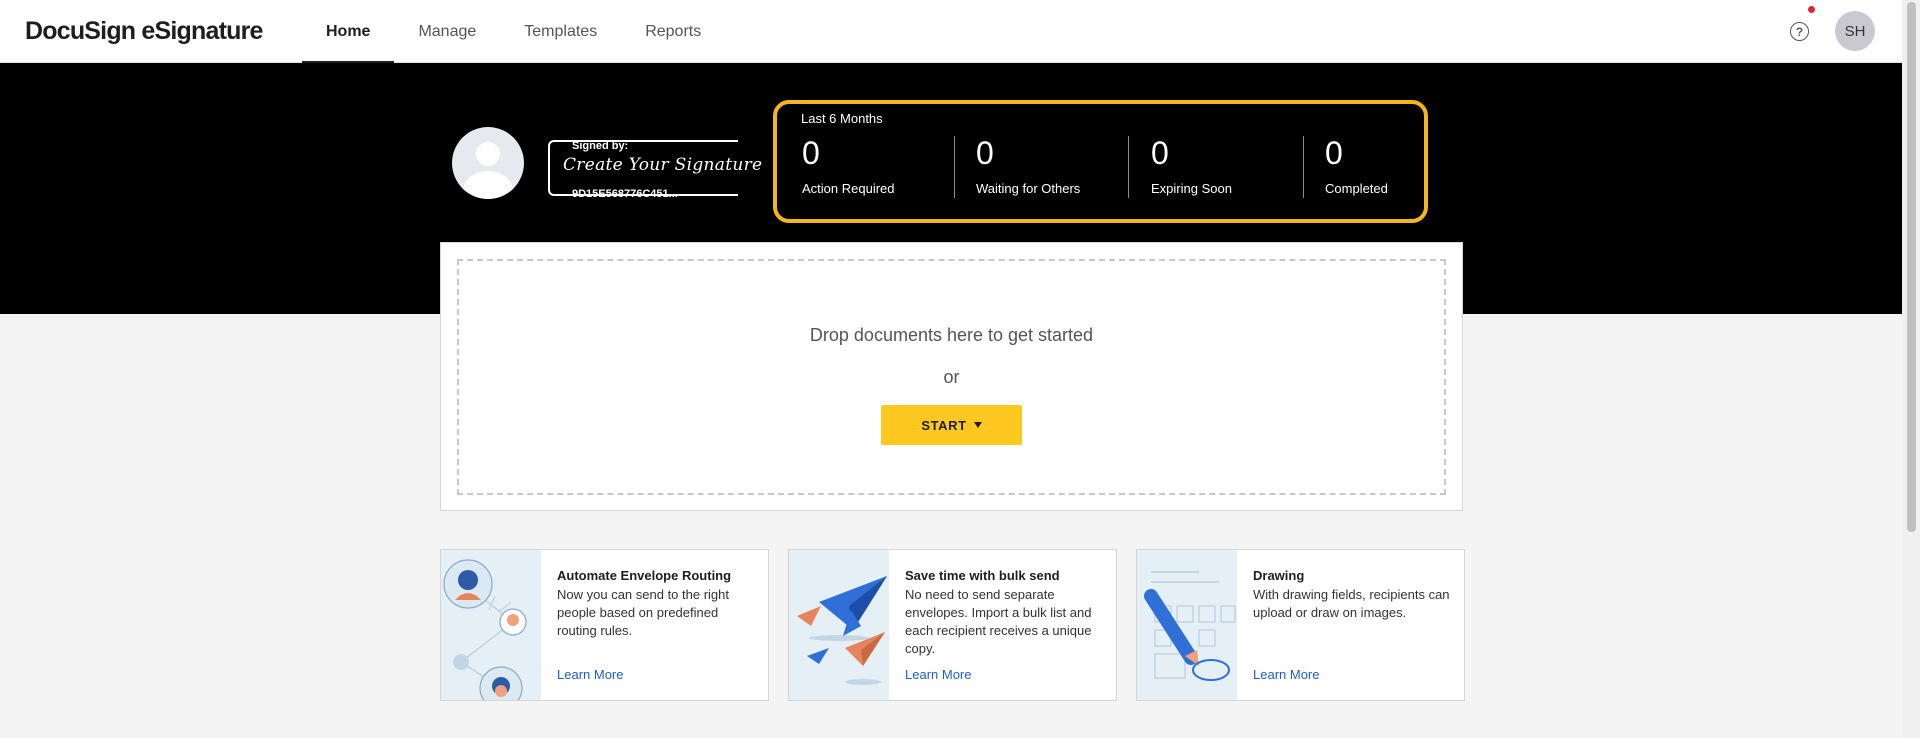 This screenshot has width=1920, height=738. What do you see at coordinates (944, 425) in the screenshot?
I see `start-button-label: START` at bounding box center [944, 425].